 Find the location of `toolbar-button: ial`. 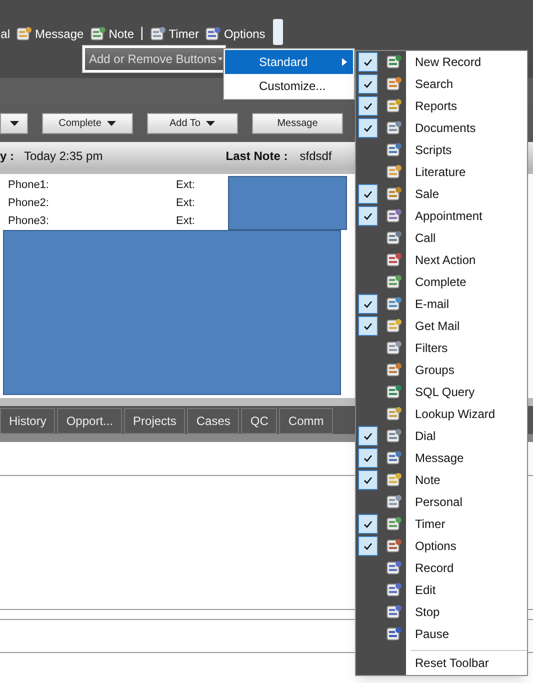

toolbar-button: ial is located at coordinates (5, 34).